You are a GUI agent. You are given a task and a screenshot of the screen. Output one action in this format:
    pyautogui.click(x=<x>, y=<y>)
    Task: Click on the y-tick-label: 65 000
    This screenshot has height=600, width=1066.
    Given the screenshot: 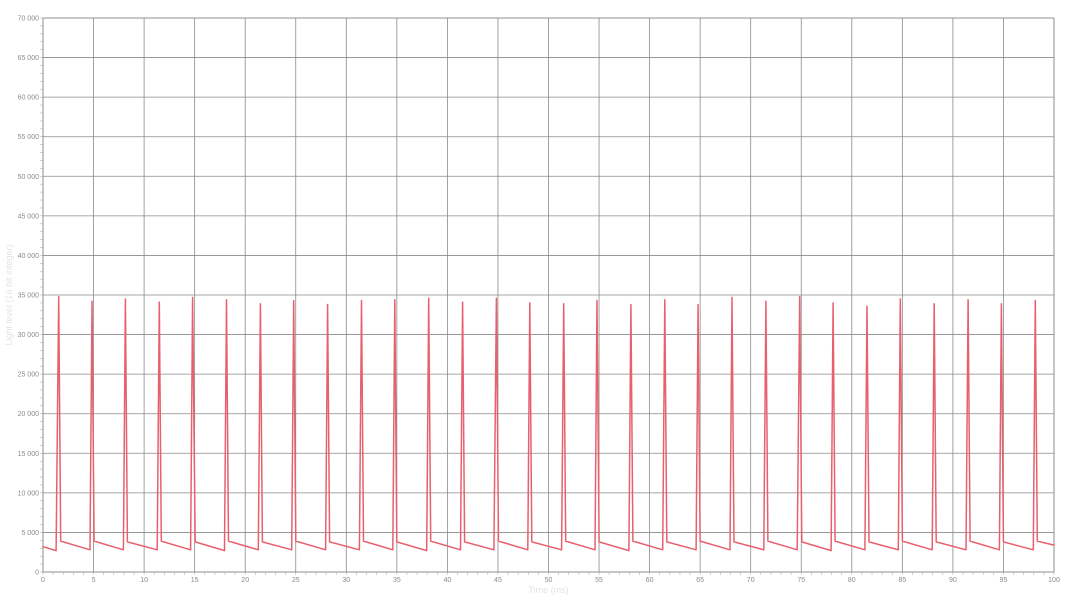 What is the action you would take?
    pyautogui.click(x=29, y=58)
    